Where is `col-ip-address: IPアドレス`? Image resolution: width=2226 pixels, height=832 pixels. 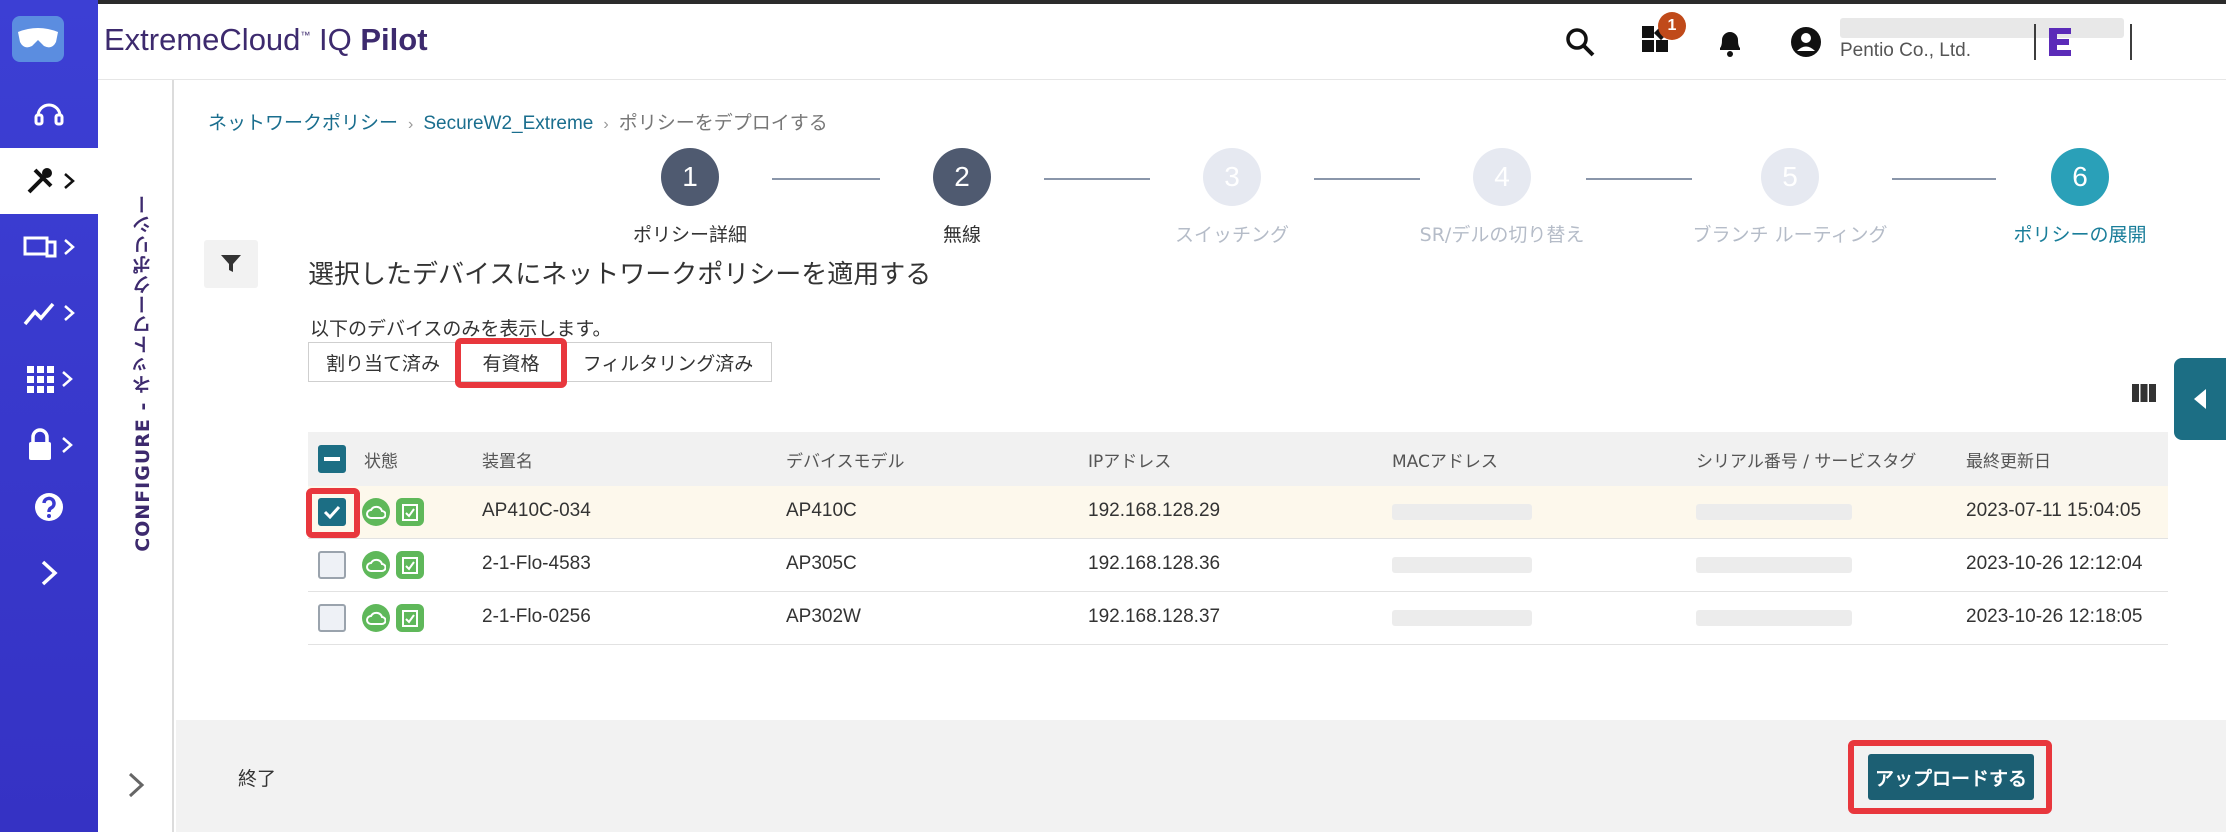
col-ip-address: IPアドレス is located at coordinates (1129, 459).